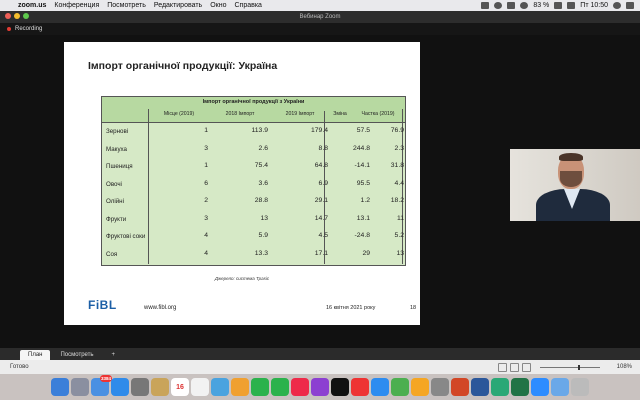 The width and height of the screenshot is (640, 400). What do you see at coordinates (76, 355) in the screenshot?
I see `tab-view: Посмотреть` at bounding box center [76, 355].